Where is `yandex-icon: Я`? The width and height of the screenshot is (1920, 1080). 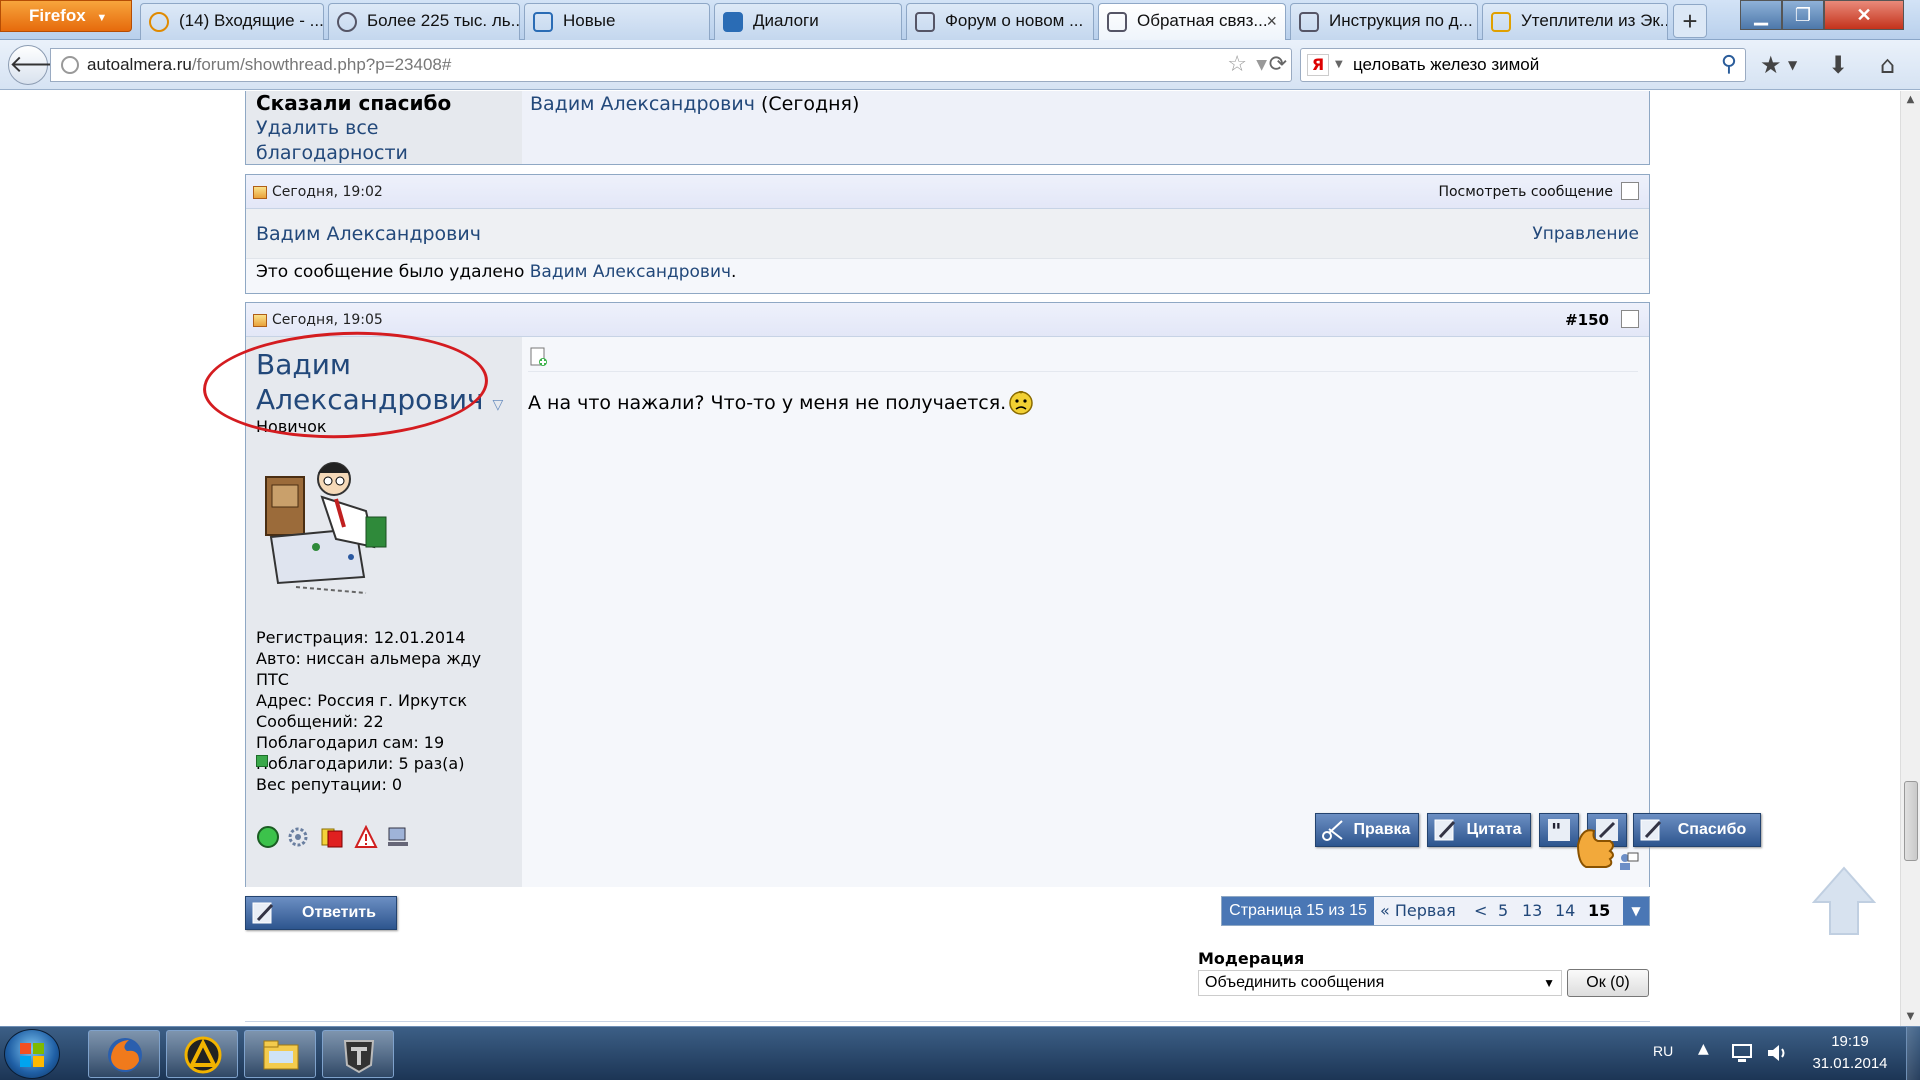 yandex-icon: Я is located at coordinates (1318, 65).